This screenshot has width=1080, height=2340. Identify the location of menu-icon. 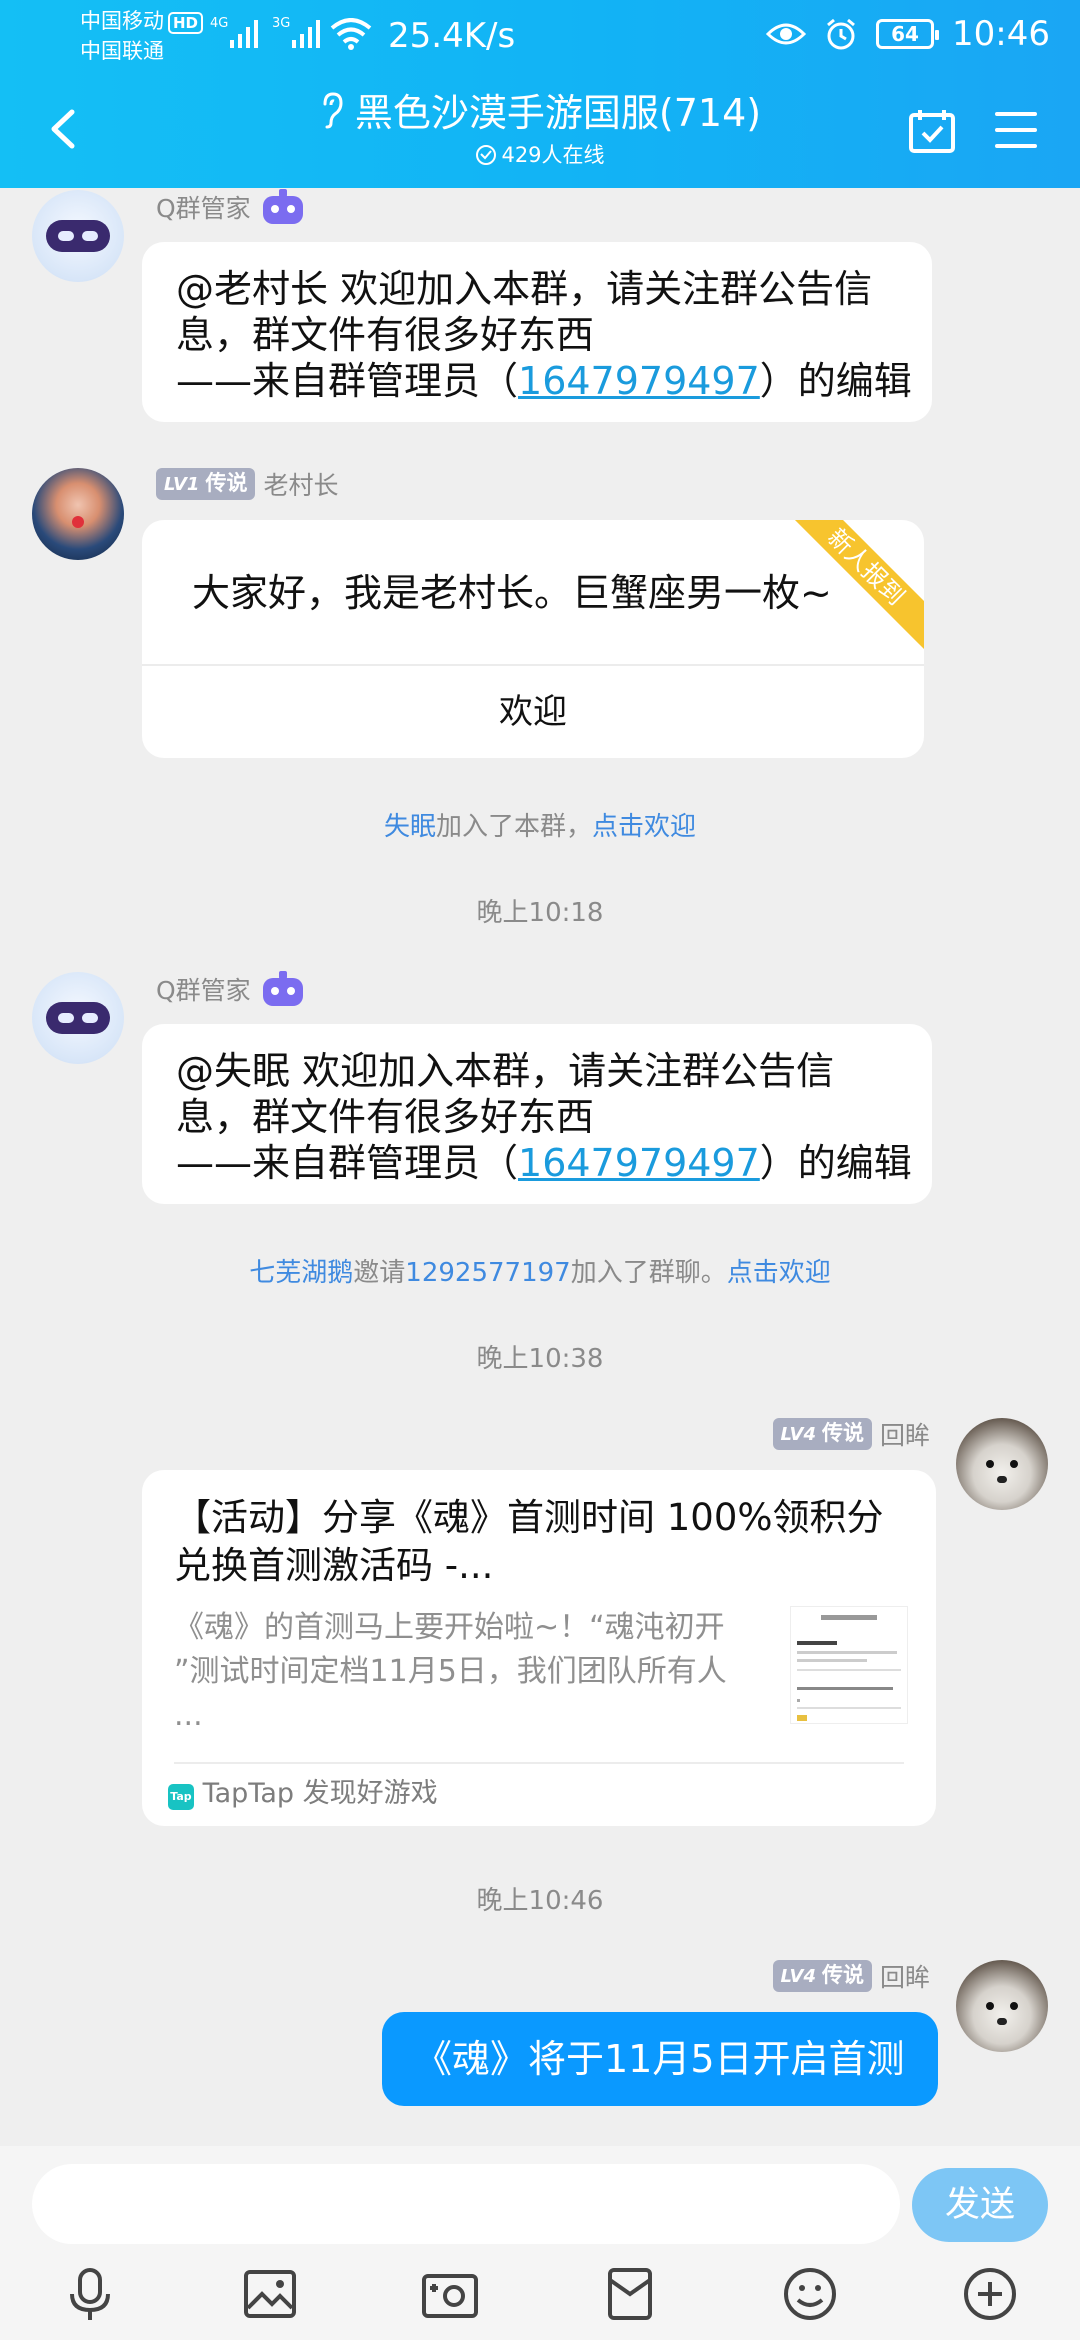
(1016, 130).